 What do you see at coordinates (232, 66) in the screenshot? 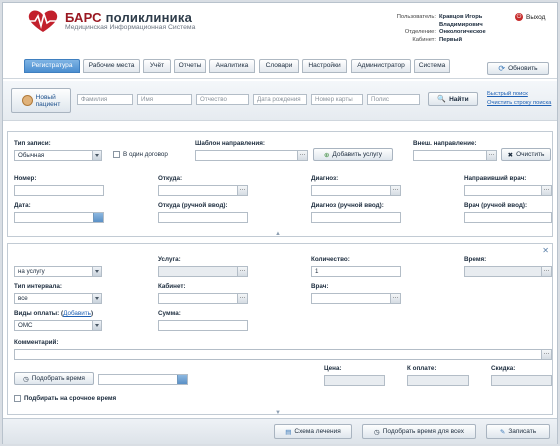
I see `tab-analytics: Аналитика` at bounding box center [232, 66].